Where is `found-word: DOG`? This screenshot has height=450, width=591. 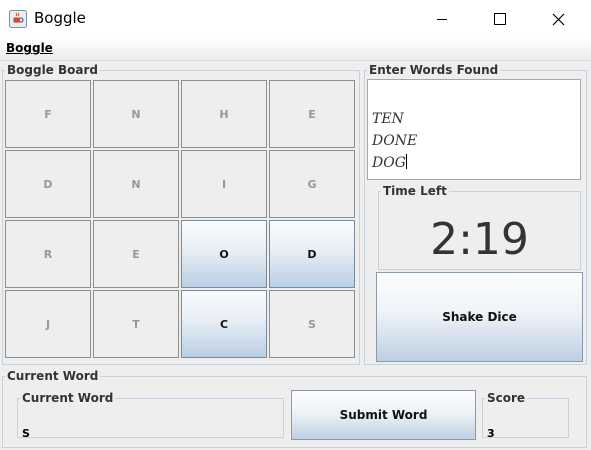
found-word: DOG is located at coordinates (389, 163).